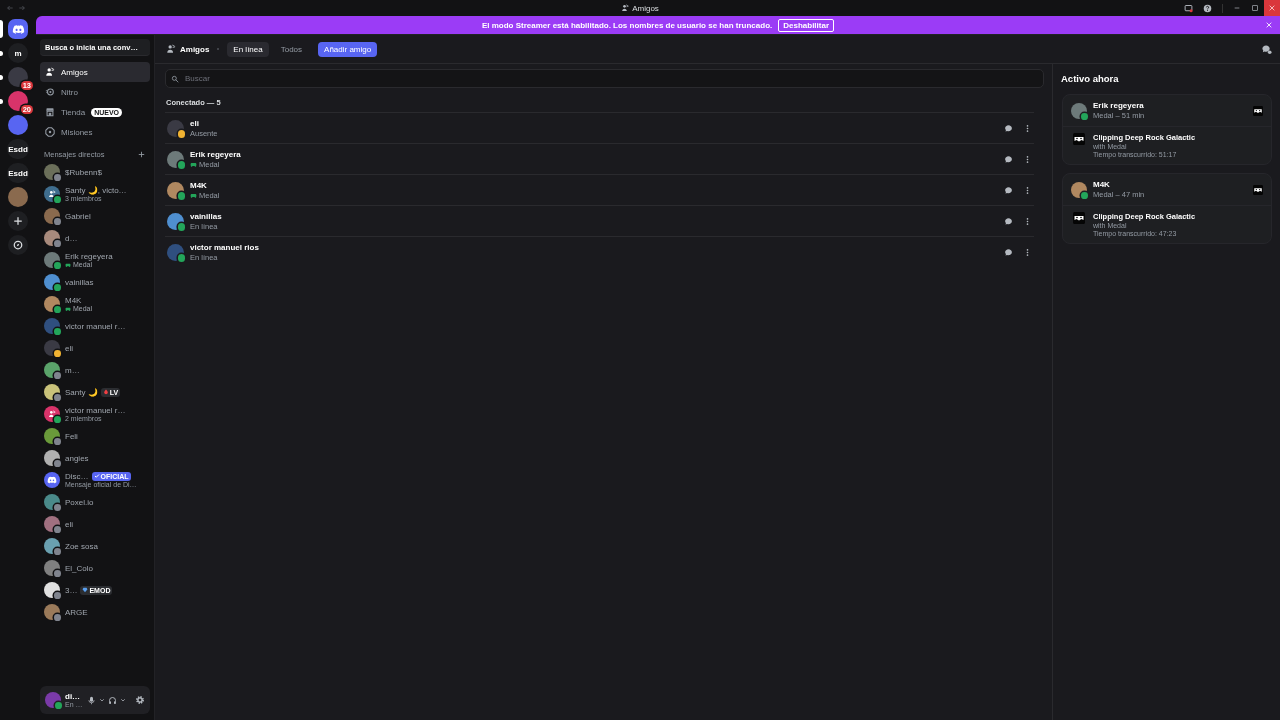 This screenshot has width=1280, height=720. What do you see at coordinates (95, 92) in the screenshot?
I see `nav-item: Nitro` at bounding box center [95, 92].